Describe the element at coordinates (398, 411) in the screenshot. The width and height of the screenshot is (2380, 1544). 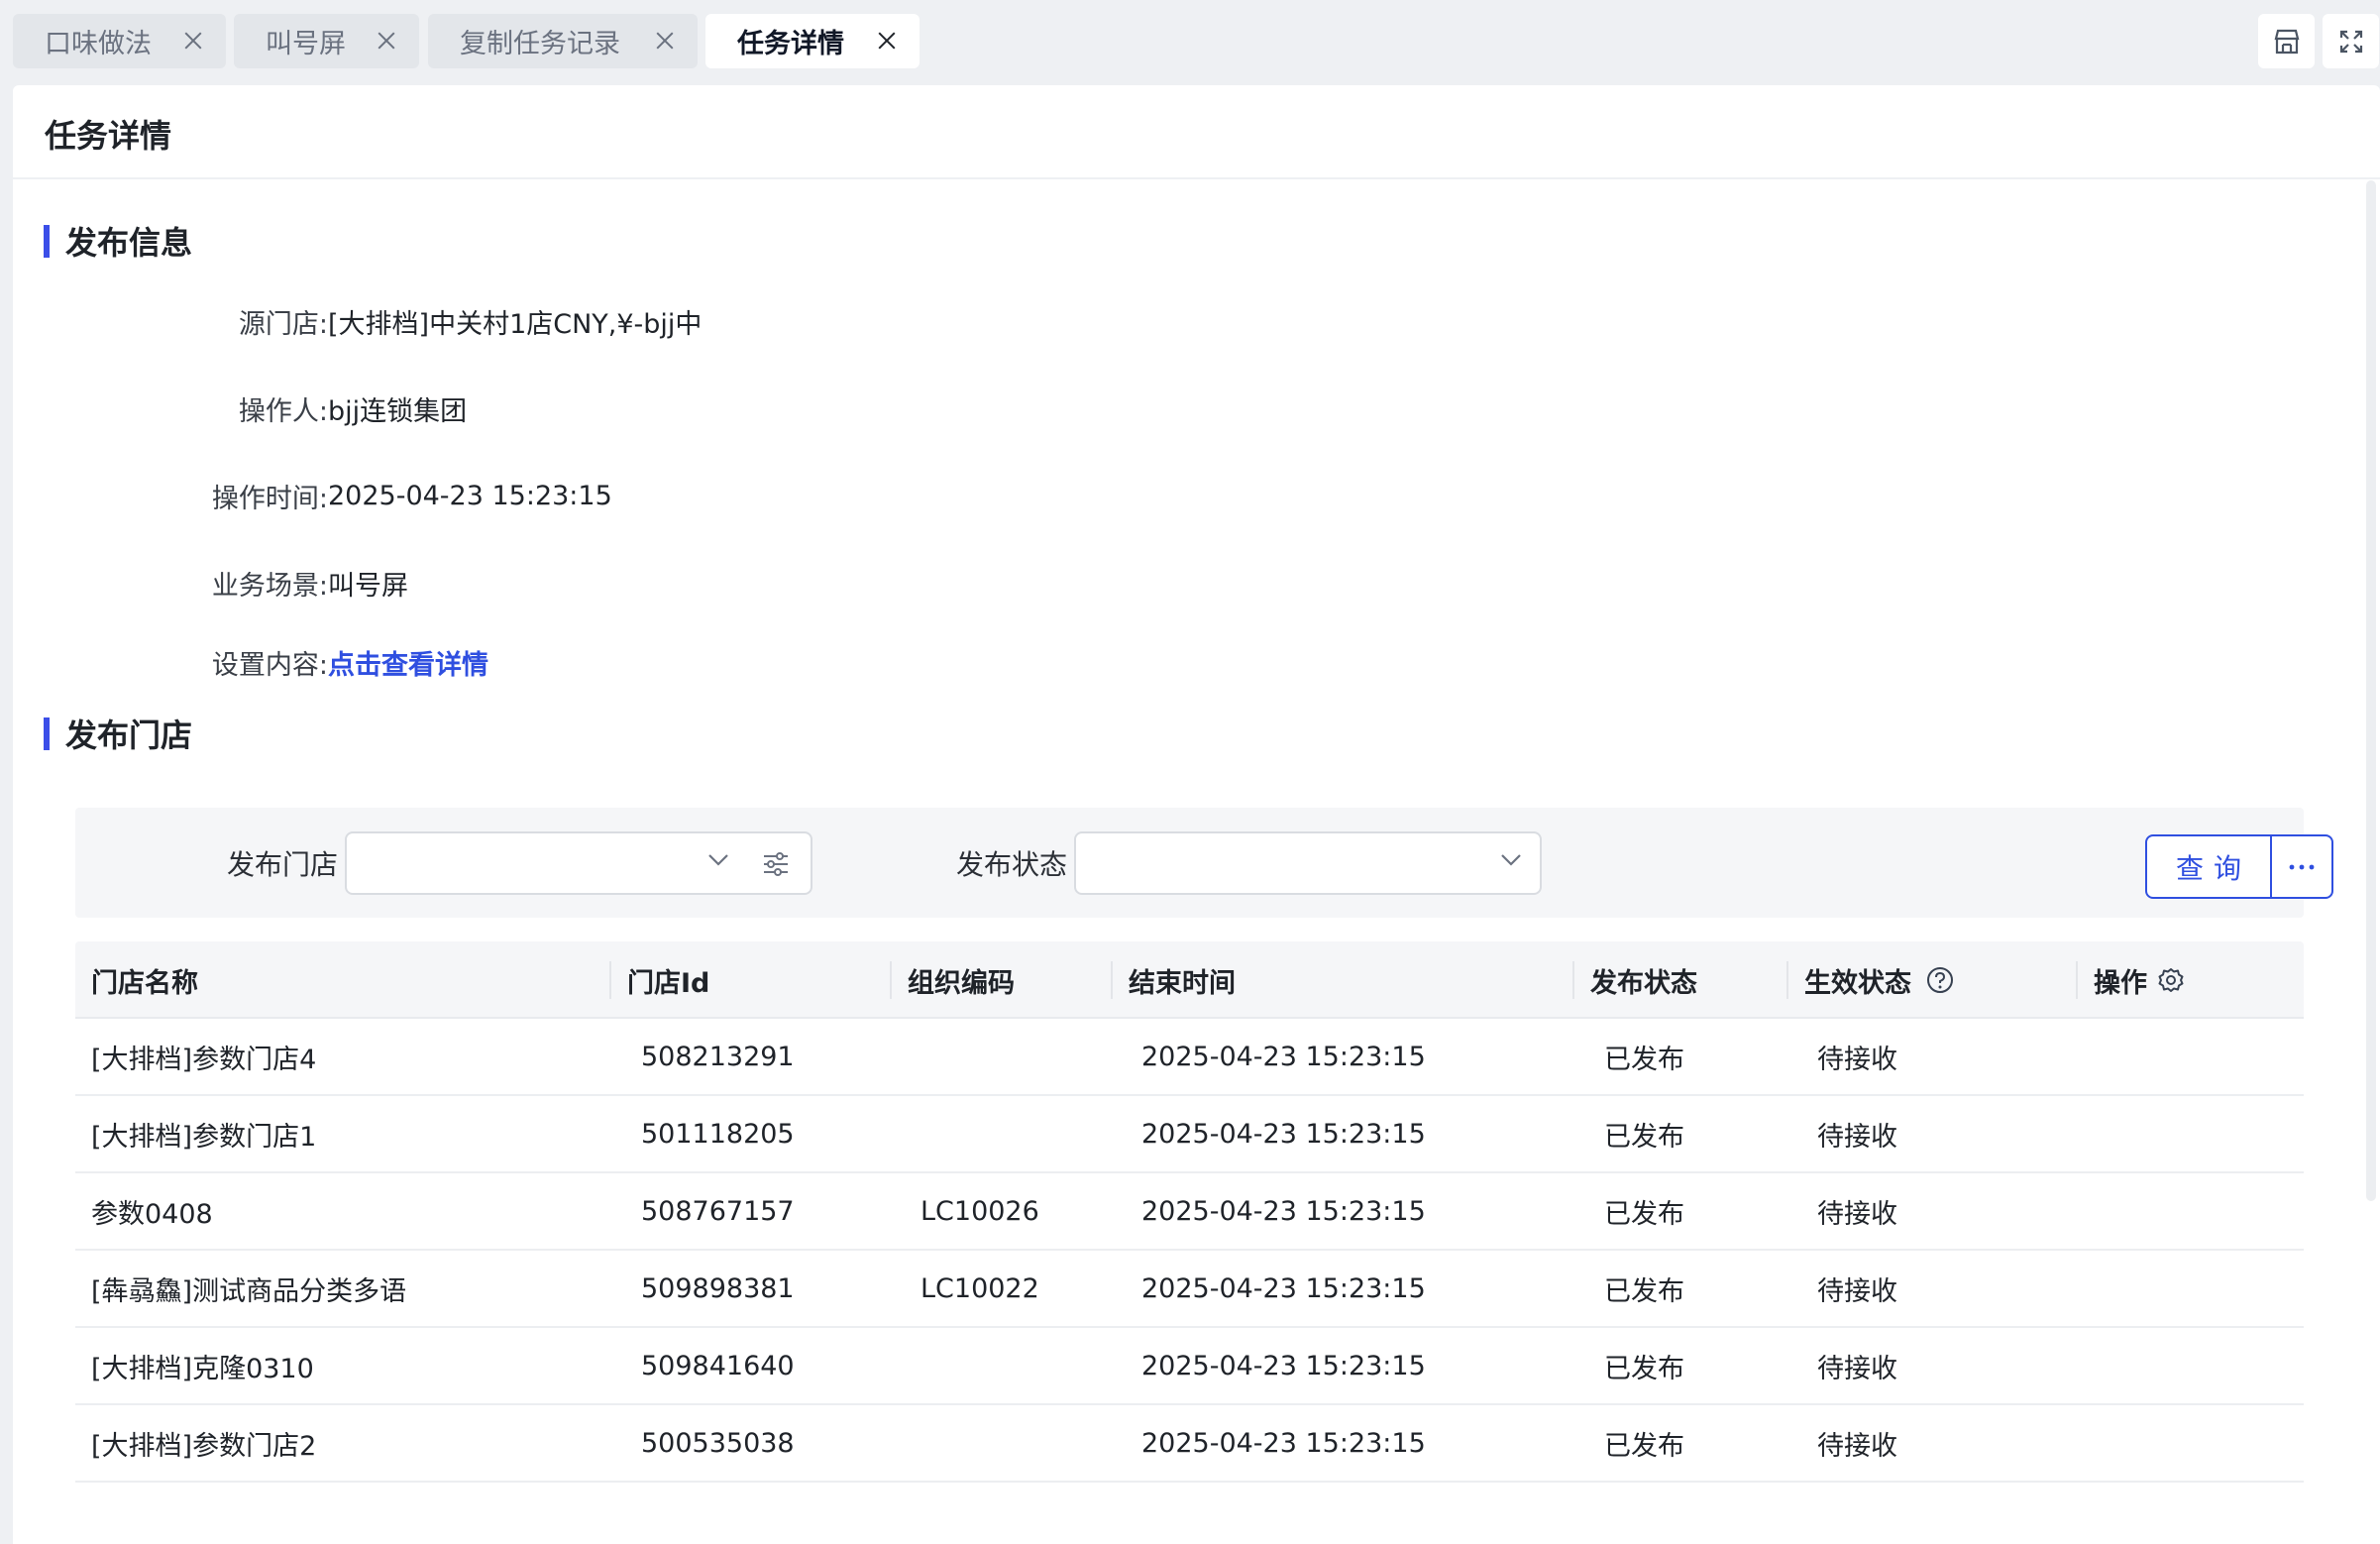
I see `info-value: bjj连锁集团` at that location.